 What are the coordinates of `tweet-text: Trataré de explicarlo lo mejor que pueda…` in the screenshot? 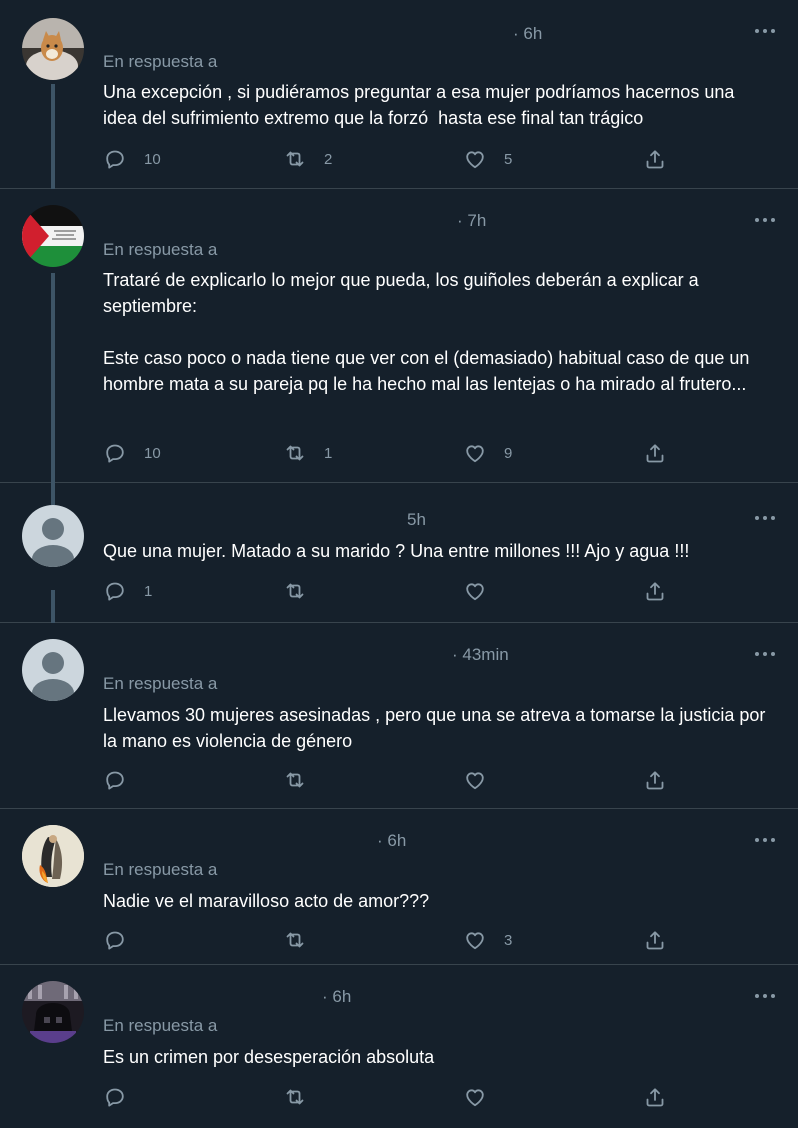 It's located at (426, 332).